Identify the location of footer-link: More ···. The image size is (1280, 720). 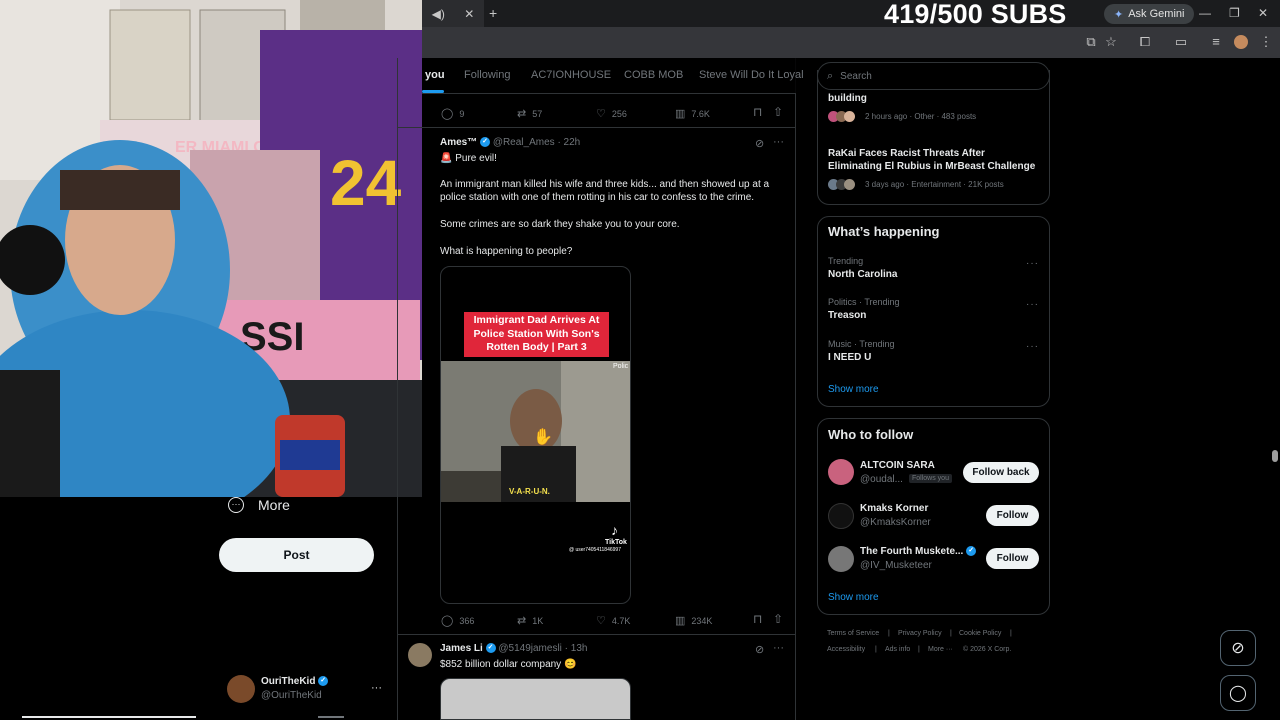
(940, 649).